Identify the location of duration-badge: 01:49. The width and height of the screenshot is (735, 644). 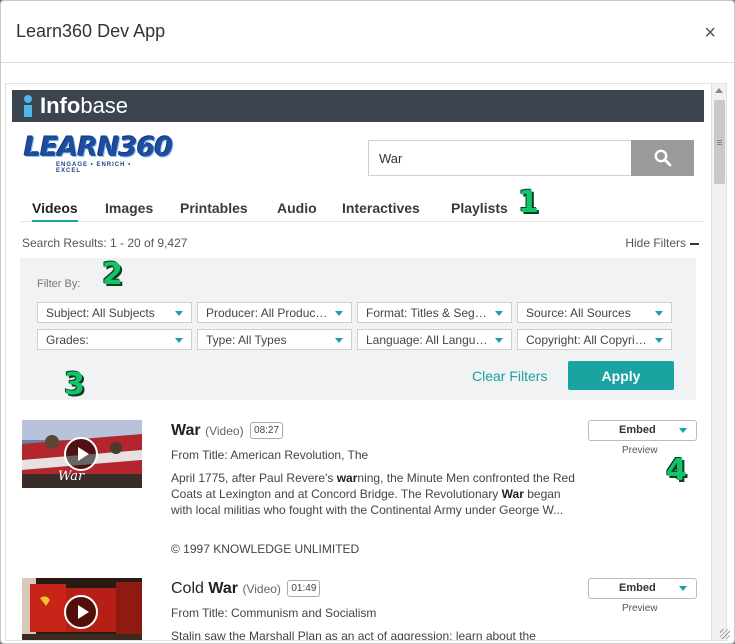
(304, 588).